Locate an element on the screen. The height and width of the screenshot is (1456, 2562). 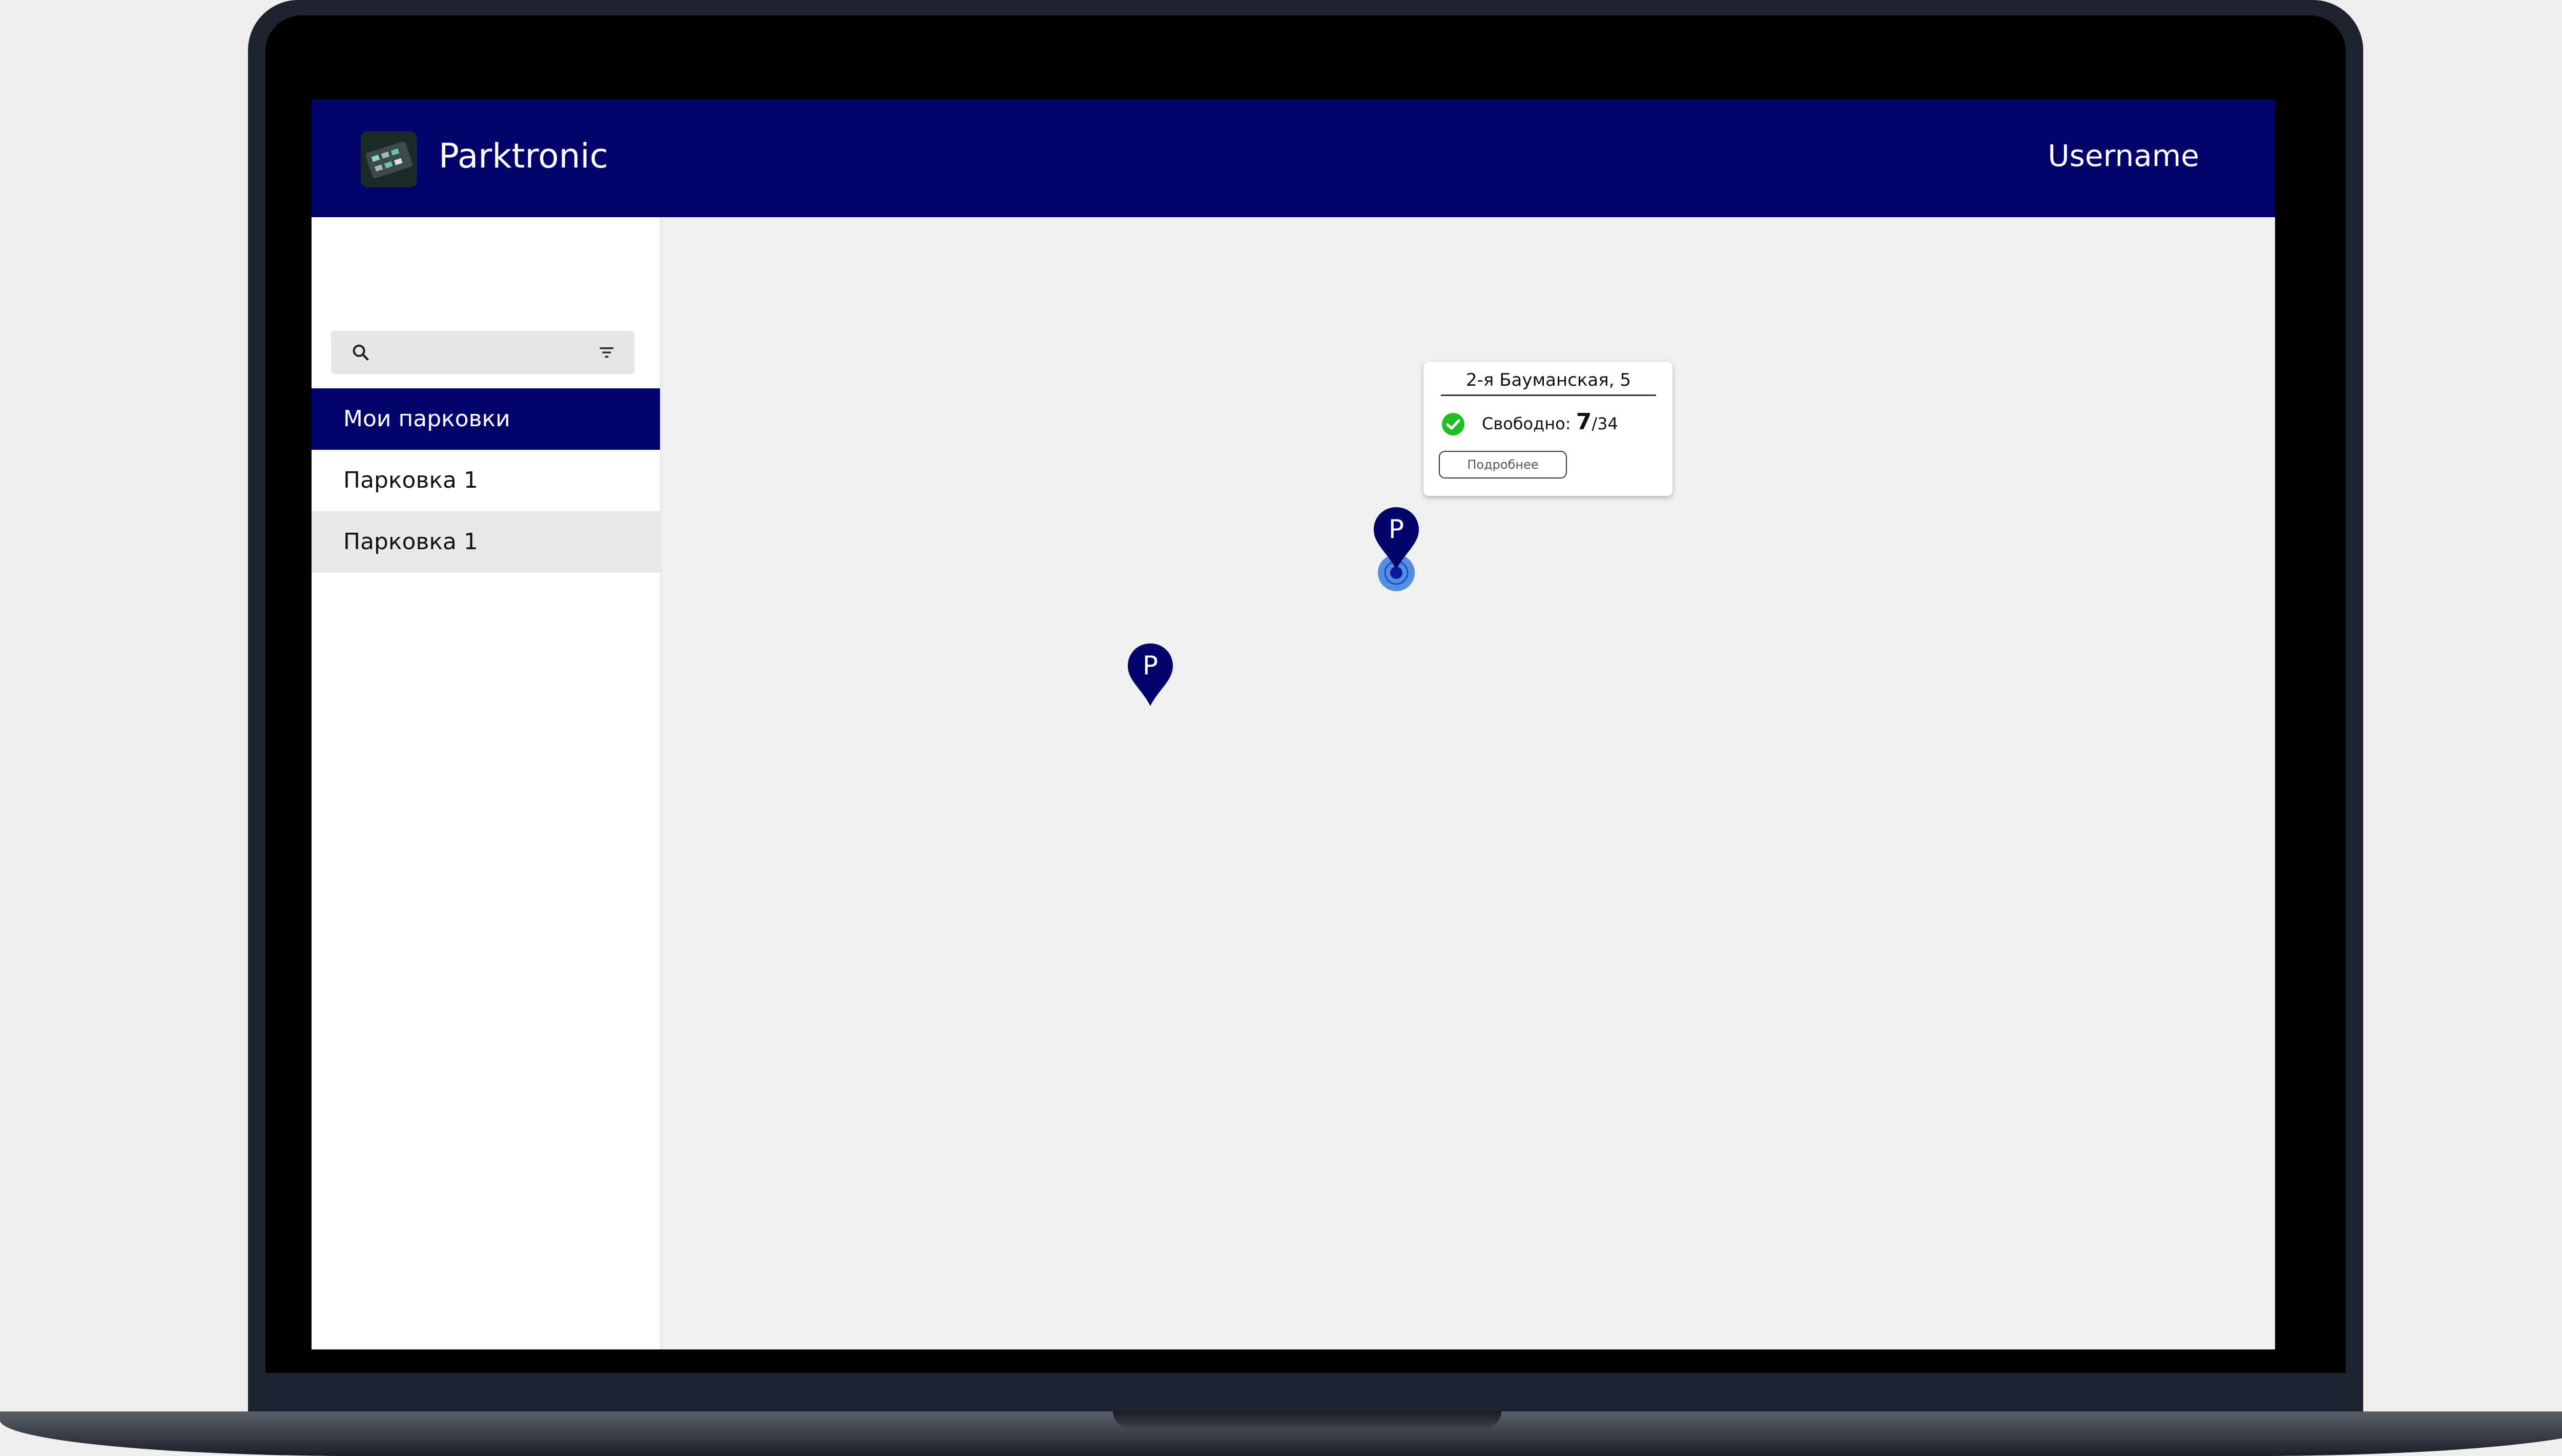
app-logo is located at coordinates (389, 160).